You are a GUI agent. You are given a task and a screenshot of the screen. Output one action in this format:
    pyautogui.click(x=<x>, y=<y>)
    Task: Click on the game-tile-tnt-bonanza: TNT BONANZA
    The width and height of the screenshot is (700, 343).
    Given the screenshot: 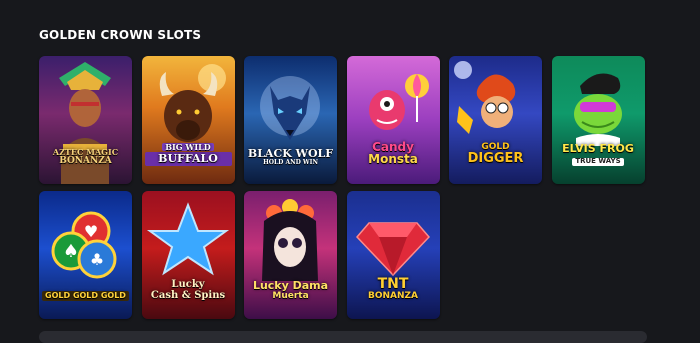 What is the action you would take?
    pyautogui.click(x=393, y=255)
    